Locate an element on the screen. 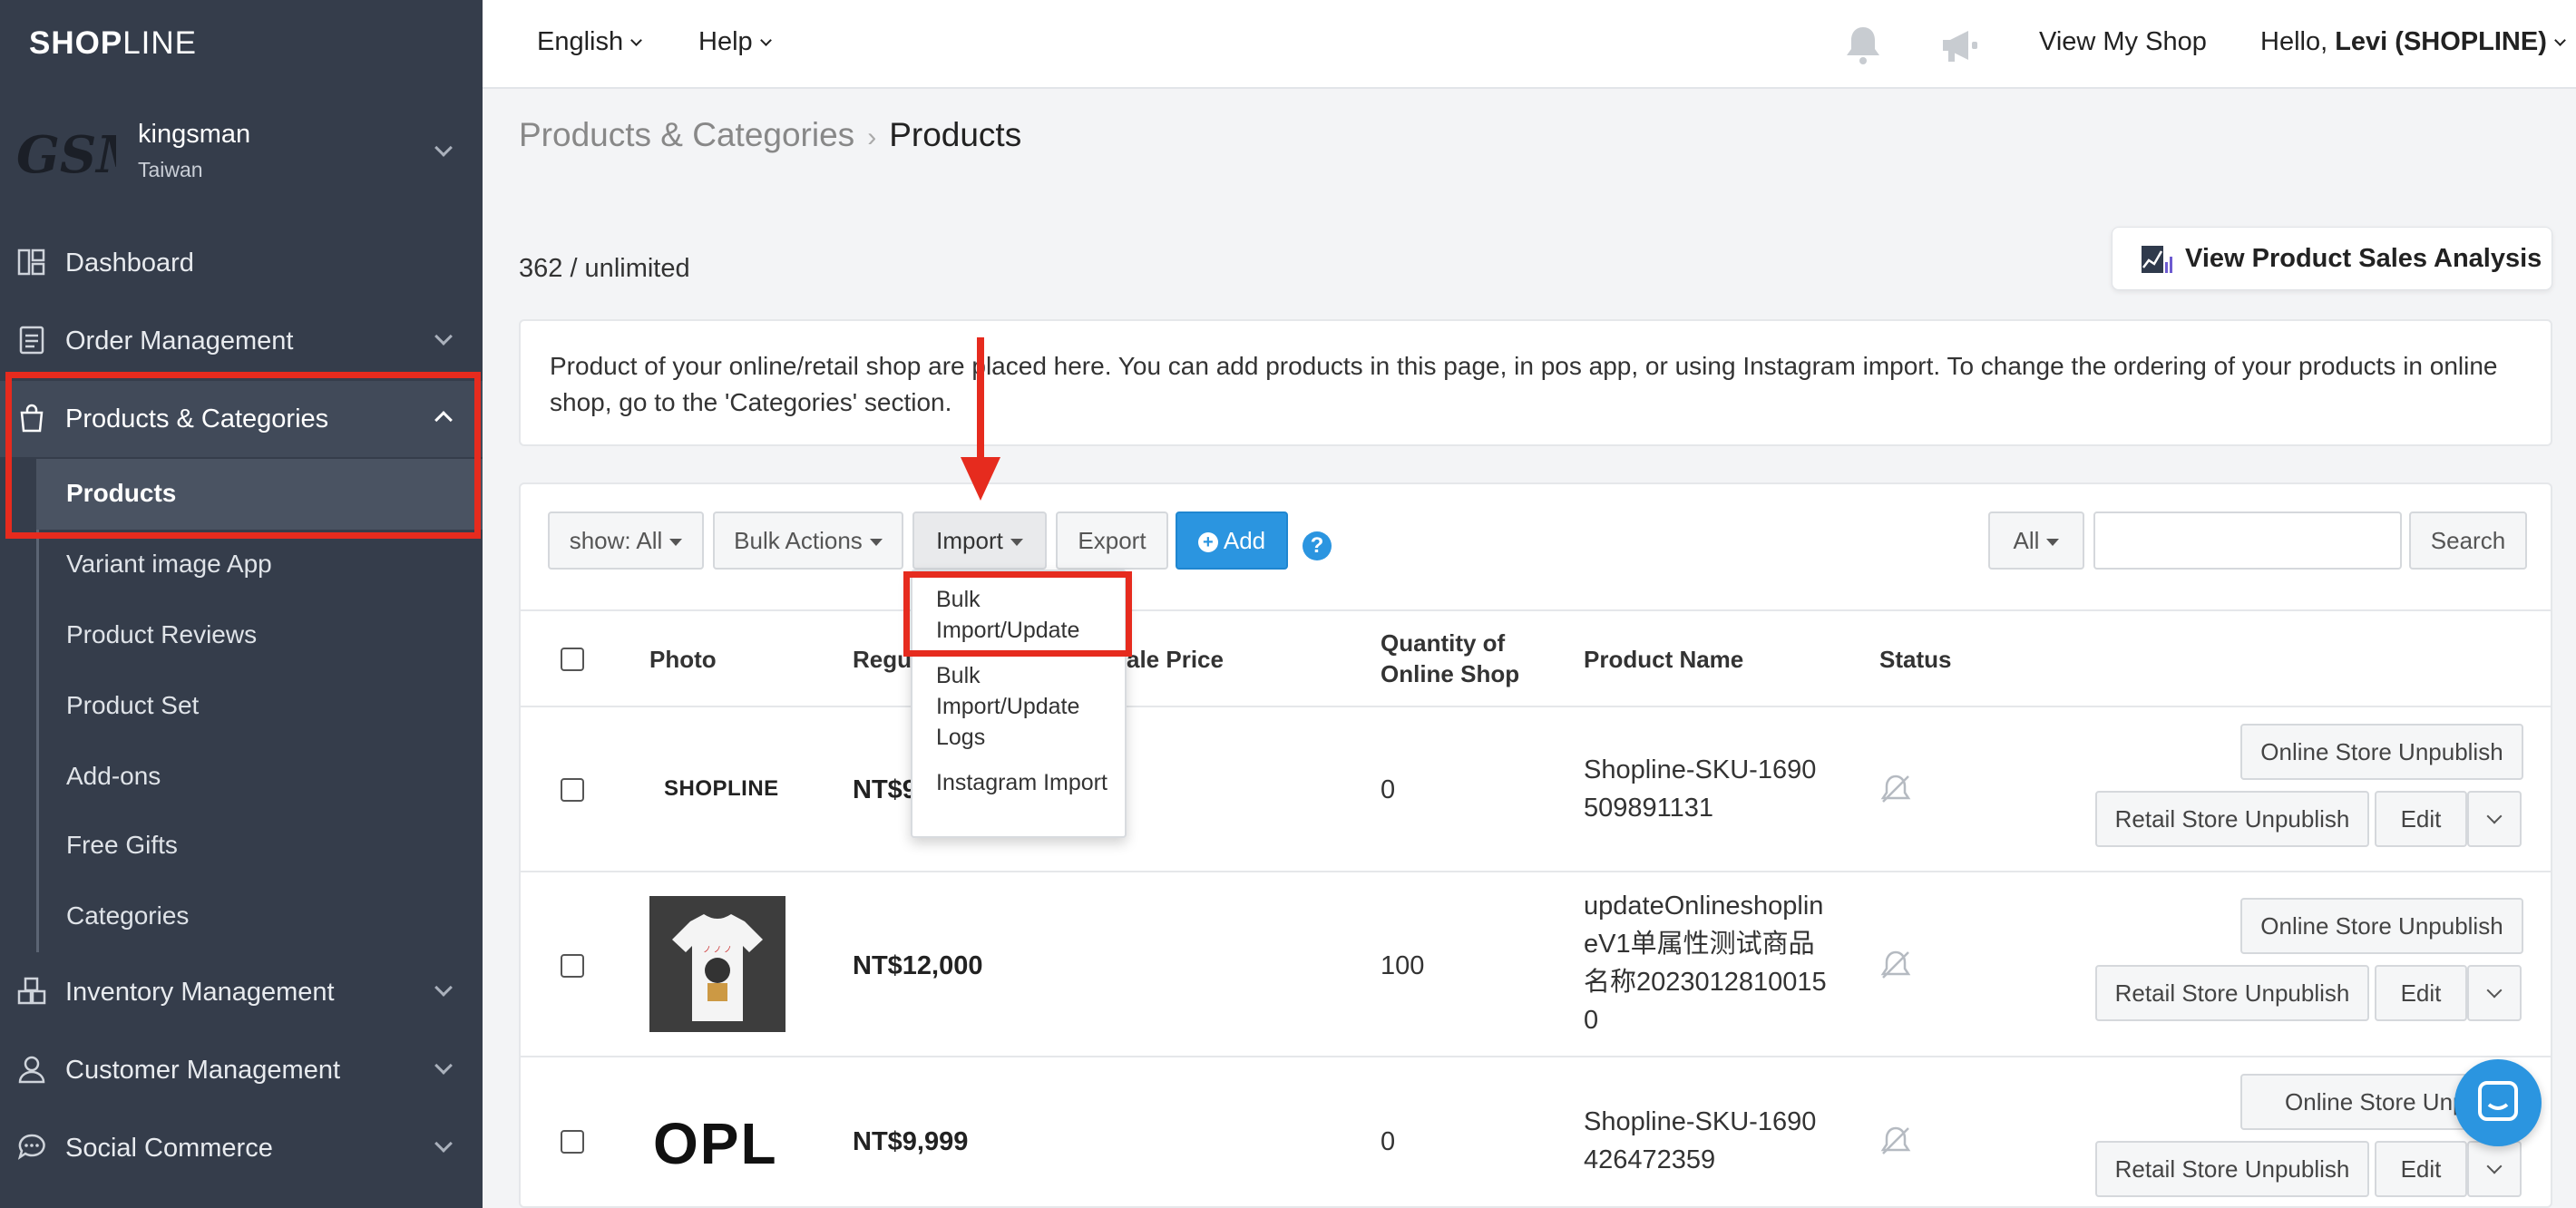  sidebar-subitem-free-gifts: Free Gifts is located at coordinates (259, 846).